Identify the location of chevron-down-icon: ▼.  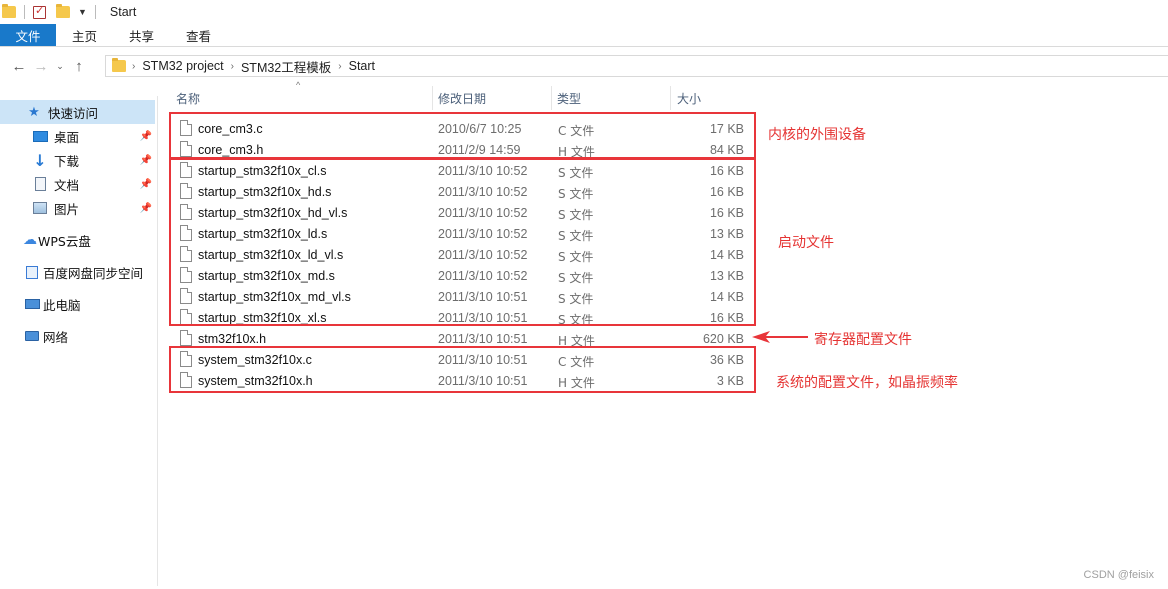
(82, 12).